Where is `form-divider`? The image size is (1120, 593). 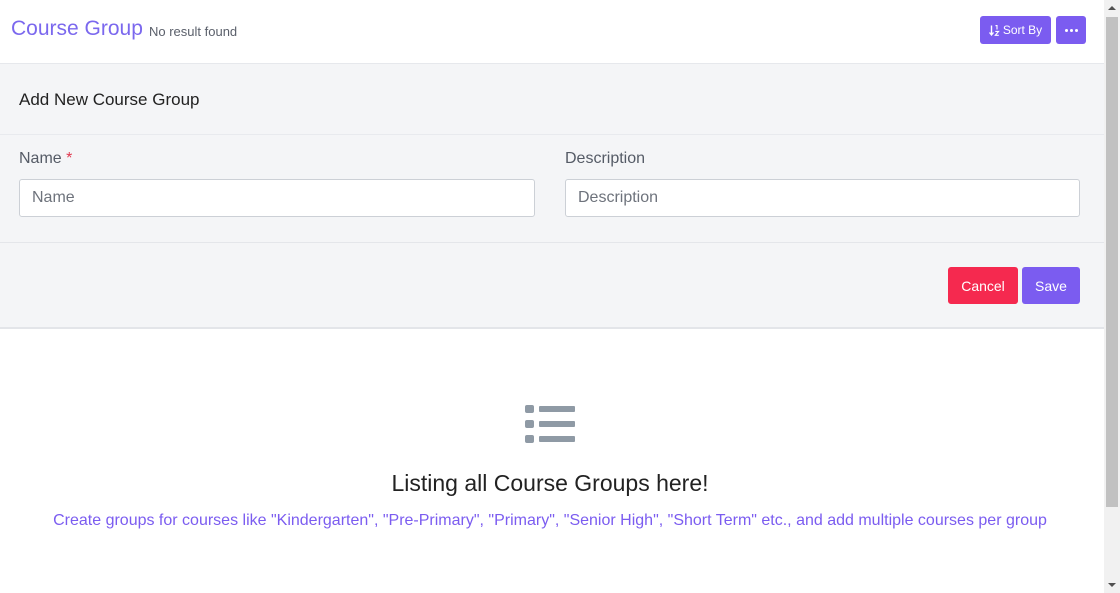
form-divider is located at coordinates (552, 134).